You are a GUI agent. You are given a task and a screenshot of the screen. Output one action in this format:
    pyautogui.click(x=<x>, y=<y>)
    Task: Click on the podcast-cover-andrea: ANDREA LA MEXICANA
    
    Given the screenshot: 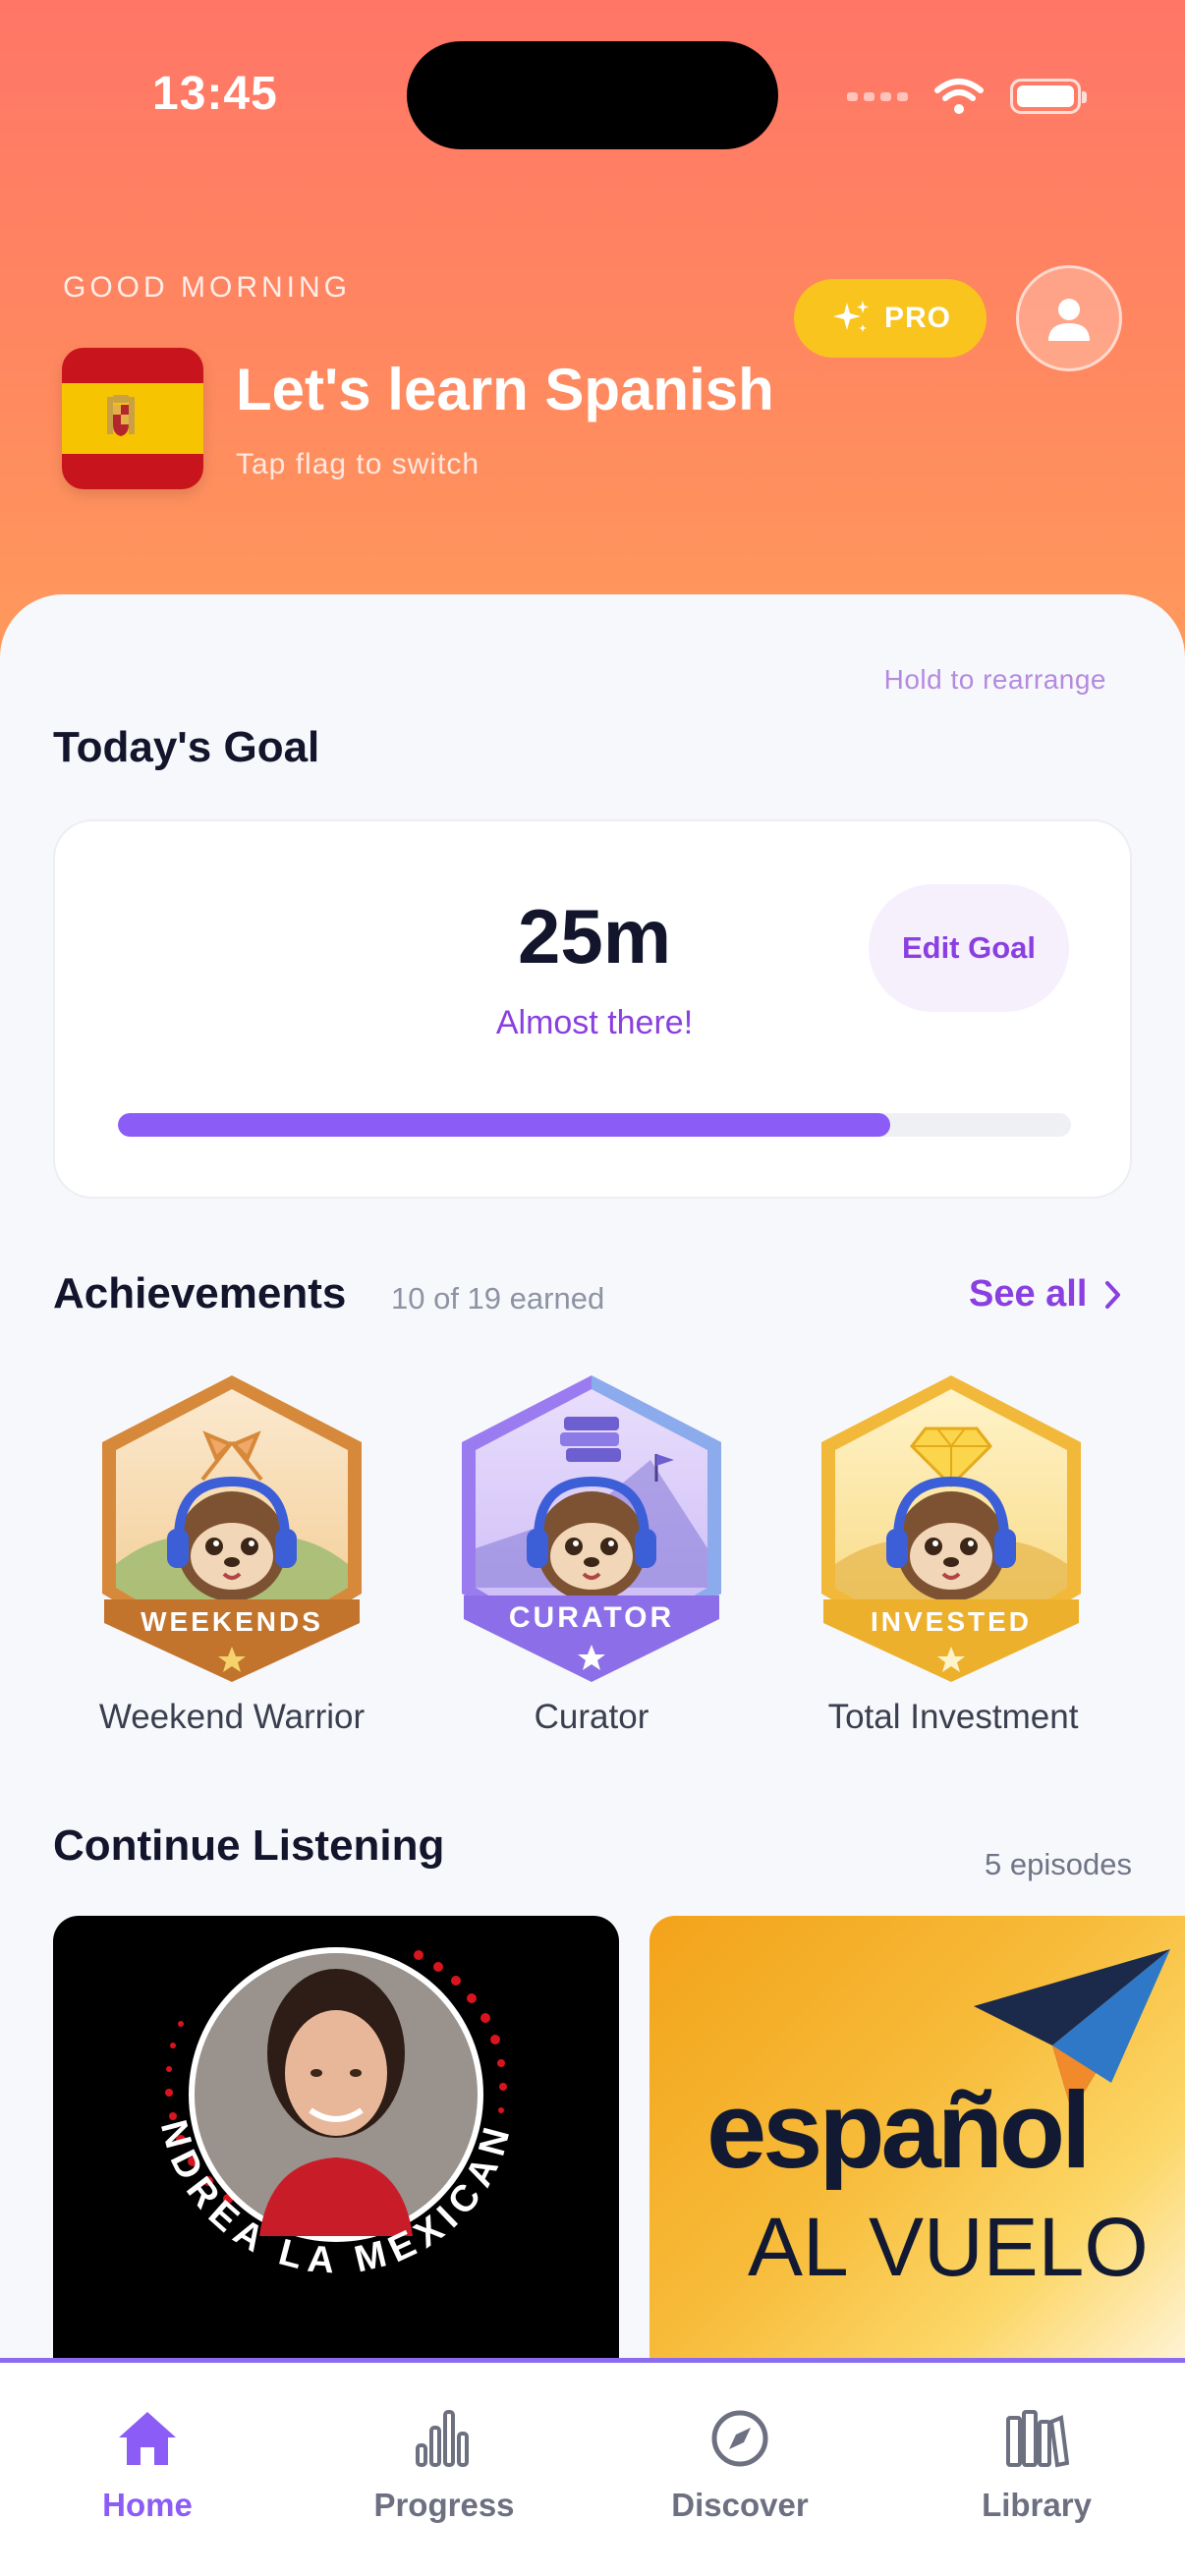 What is the action you would take?
    pyautogui.click(x=283, y=2099)
    